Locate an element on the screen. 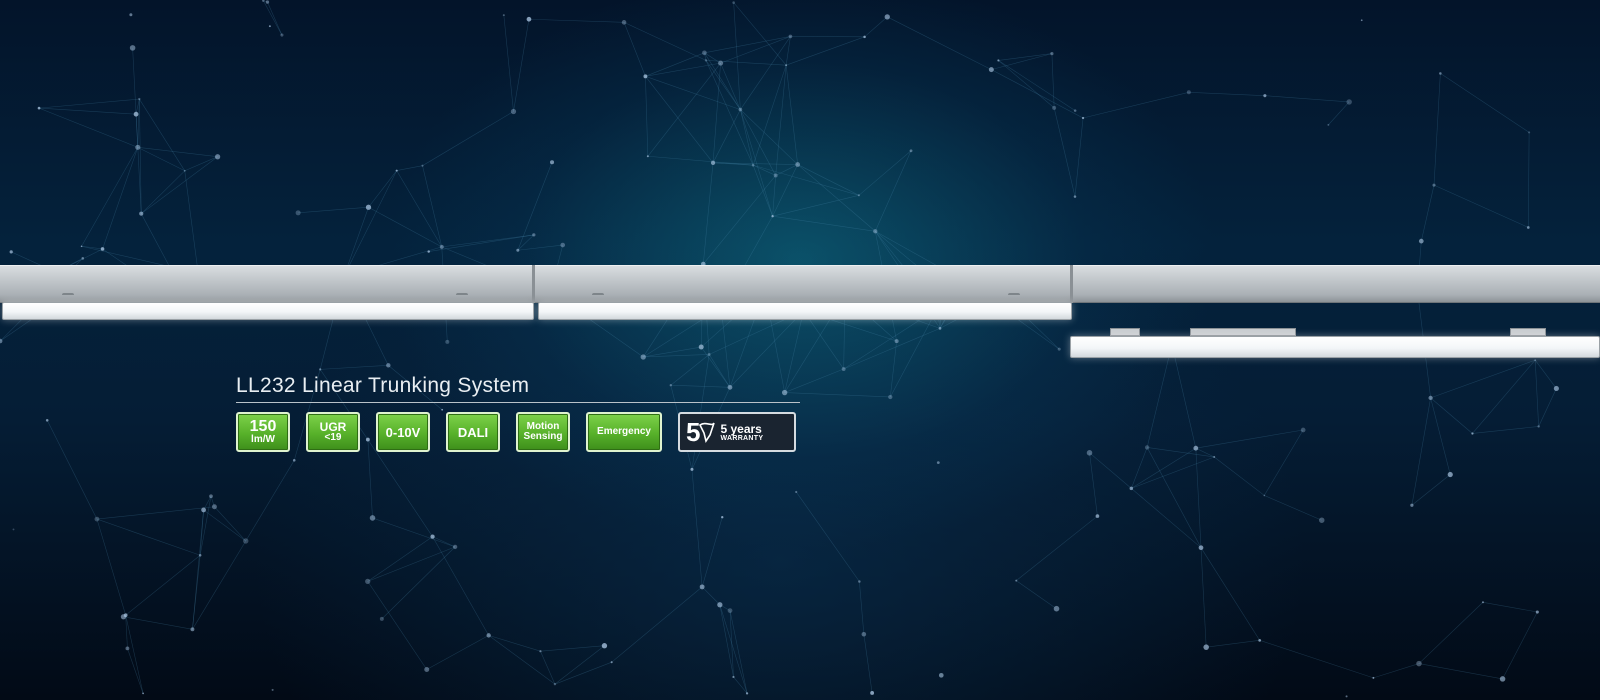  motion-sensing-badge: Motion Sensing is located at coordinates (543, 432).